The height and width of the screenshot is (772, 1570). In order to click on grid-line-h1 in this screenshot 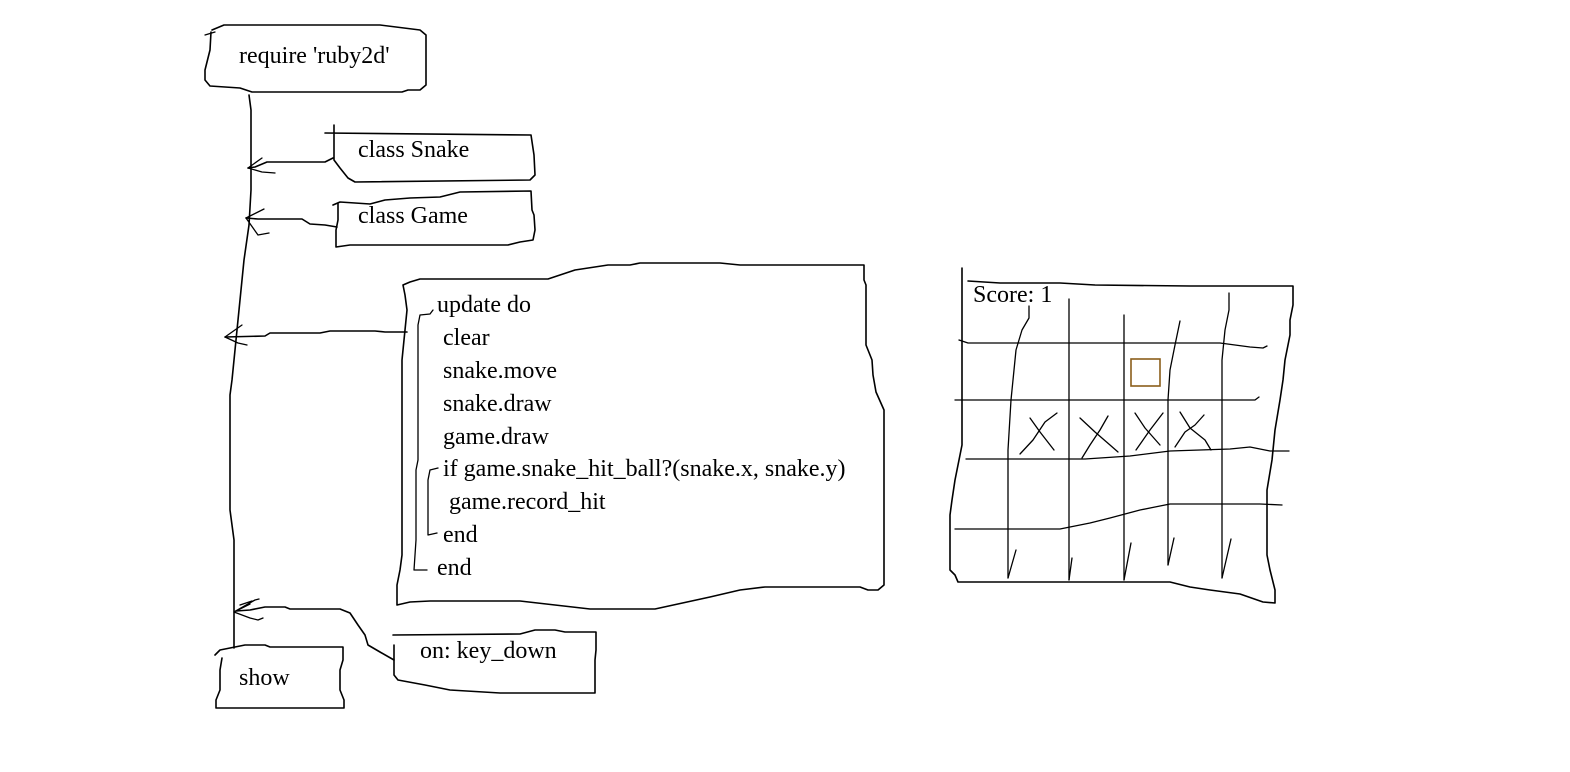, I will do `click(1113, 344)`.